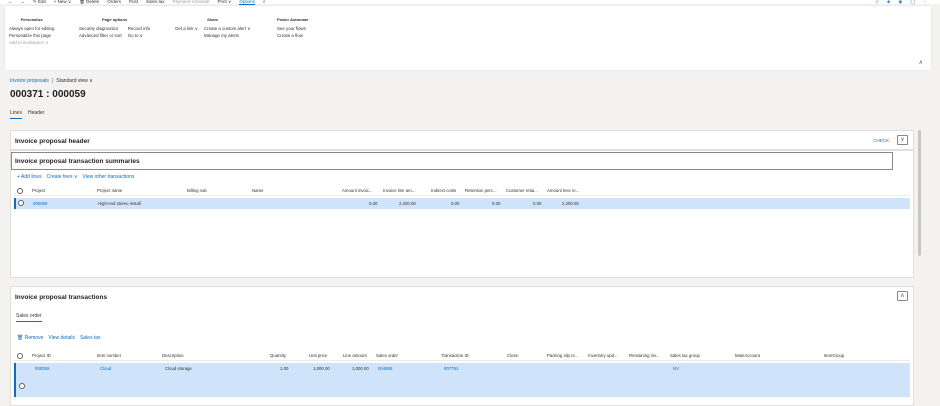 The height and width of the screenshot is (406, 940). What do you see at coordinates (834, 355) in the screenshot?
I see `column-header: ItemGroup` at bounding box center [834, 355].